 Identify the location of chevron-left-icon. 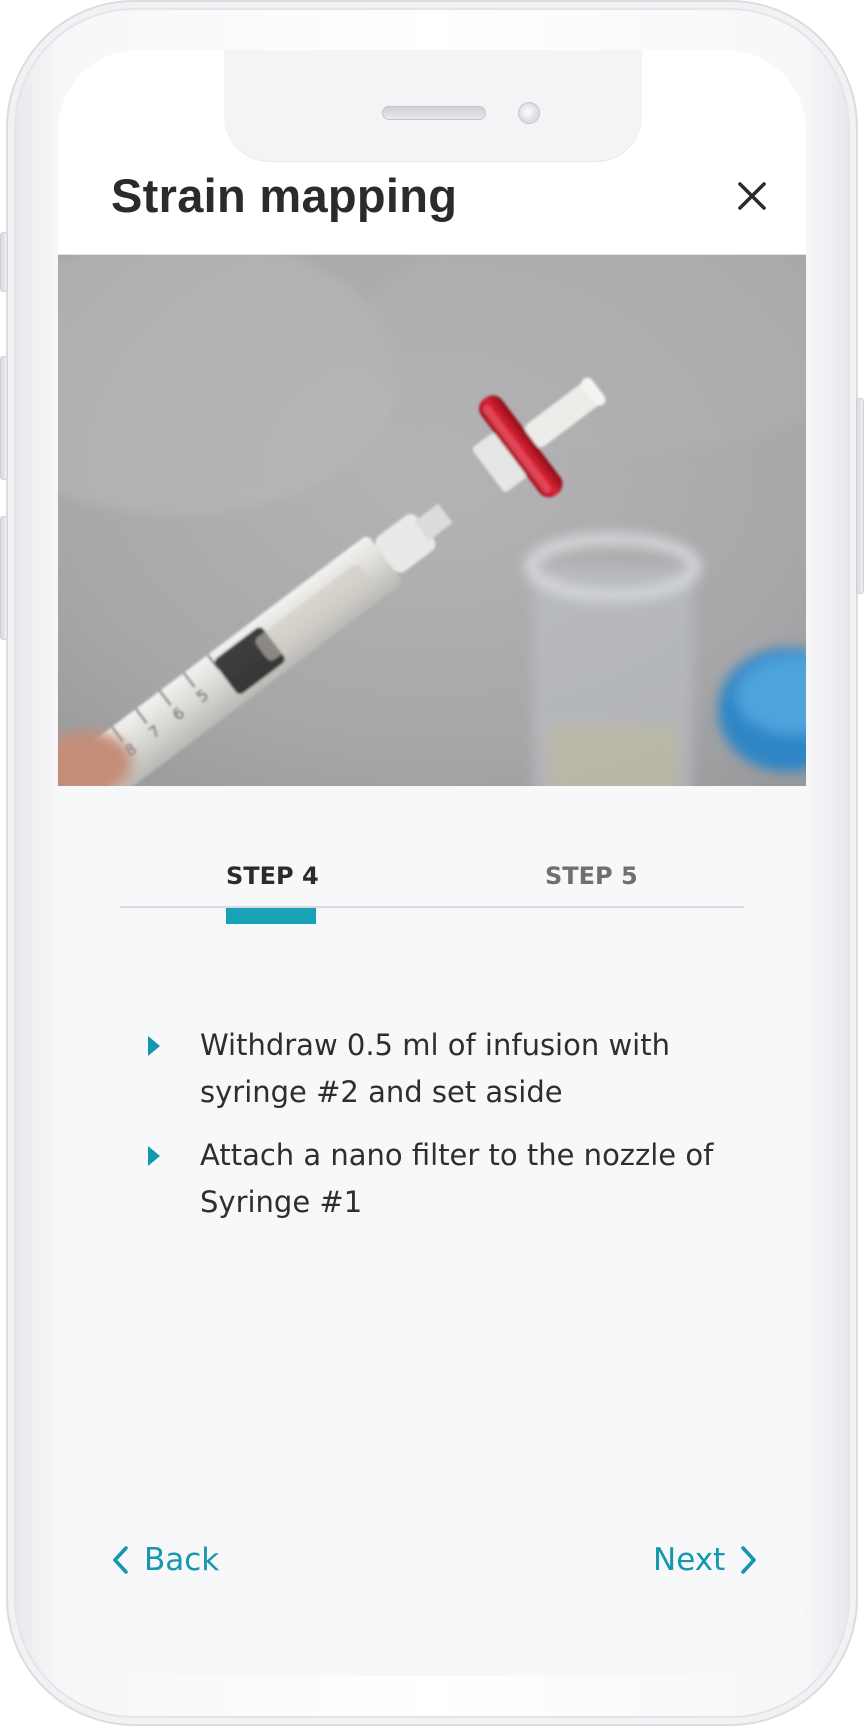
(120, 1560).